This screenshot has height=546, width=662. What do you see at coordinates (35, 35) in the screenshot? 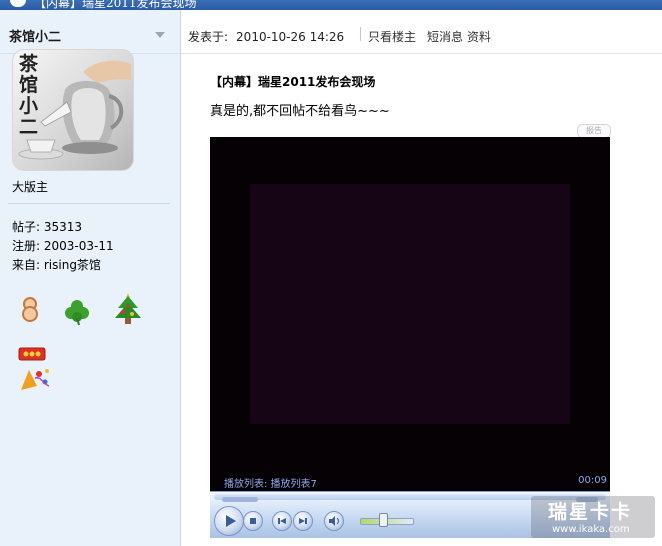
I see `username: 茶馆小二` at bounding box center [35, 35].